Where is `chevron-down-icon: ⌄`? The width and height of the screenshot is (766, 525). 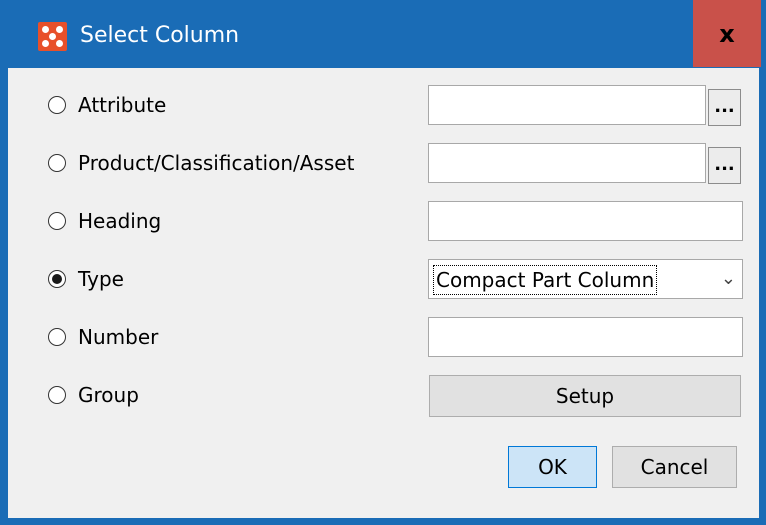
chevron-down-icon: ⌄ is located at coordinates (728, 278).